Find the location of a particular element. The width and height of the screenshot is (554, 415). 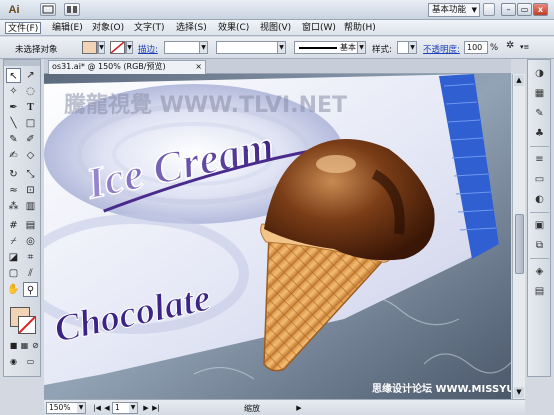

graphic-styles-icon: ⧉ is located at coordinates (539, 245).